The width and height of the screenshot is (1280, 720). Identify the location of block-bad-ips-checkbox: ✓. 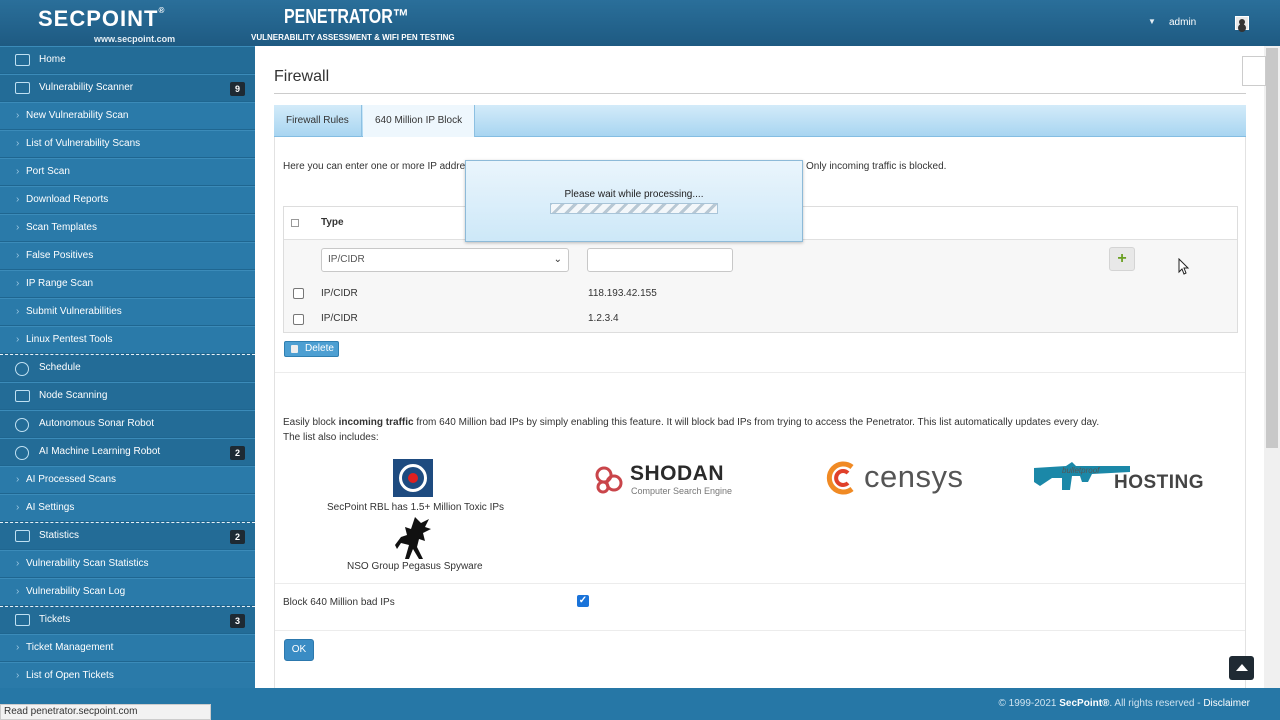
(583, 601).